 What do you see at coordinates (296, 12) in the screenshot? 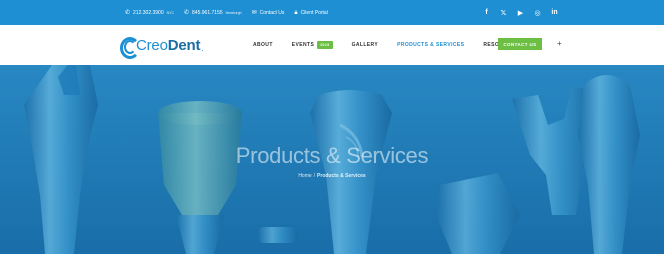
I see `lock-icon: 🔒︎` at bounding box center [296, 12].